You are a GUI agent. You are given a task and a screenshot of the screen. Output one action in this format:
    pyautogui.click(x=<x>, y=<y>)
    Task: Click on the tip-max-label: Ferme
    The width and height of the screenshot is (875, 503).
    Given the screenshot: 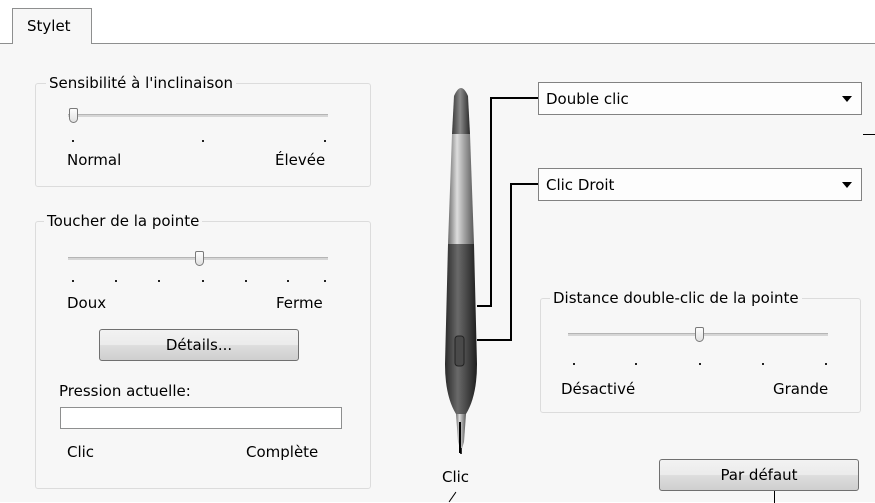 What is the action you would take?
    pyautogui.click(x=299, y=303)
    